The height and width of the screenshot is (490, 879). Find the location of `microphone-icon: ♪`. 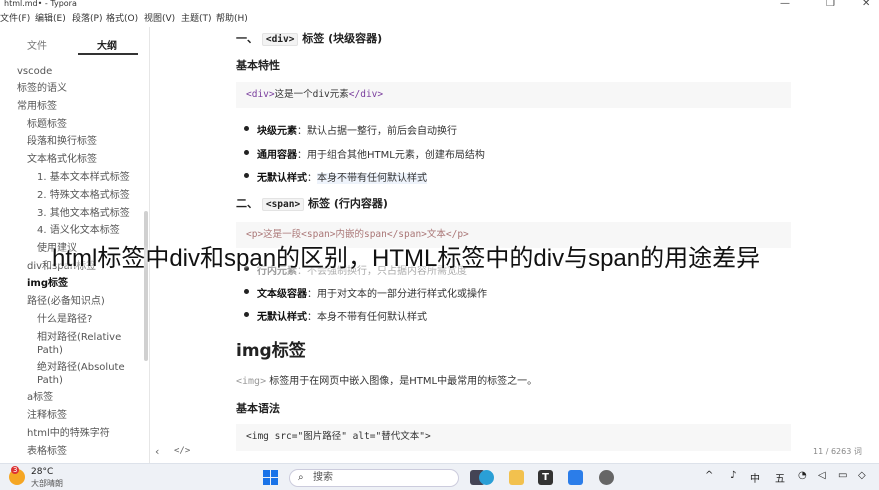

microphone-icon: ♪ is located at coordinates (733, 475).